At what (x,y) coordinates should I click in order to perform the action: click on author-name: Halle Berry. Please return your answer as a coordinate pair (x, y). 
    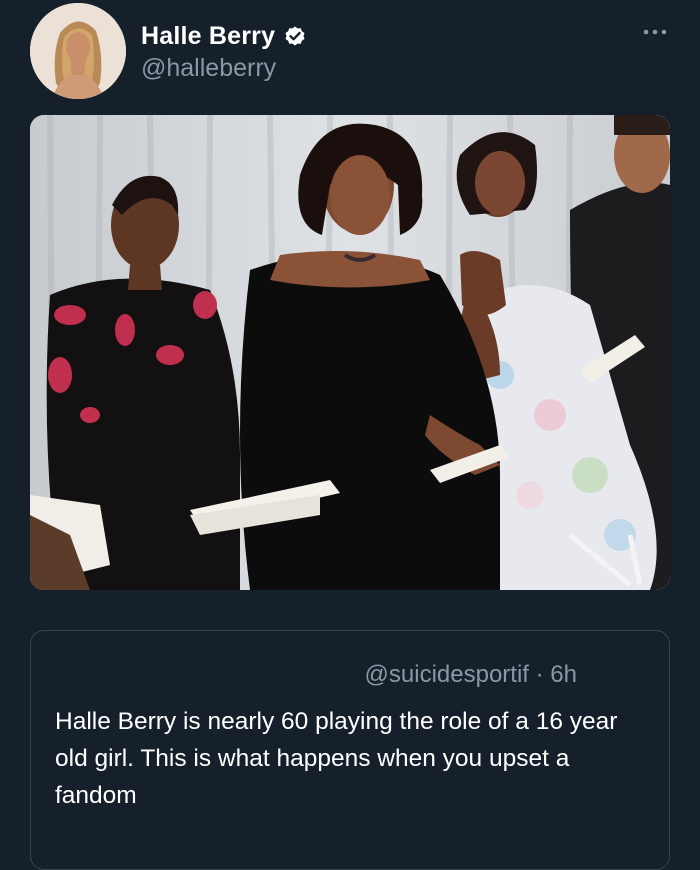
    Looking at the image, I should click on (208, 36).